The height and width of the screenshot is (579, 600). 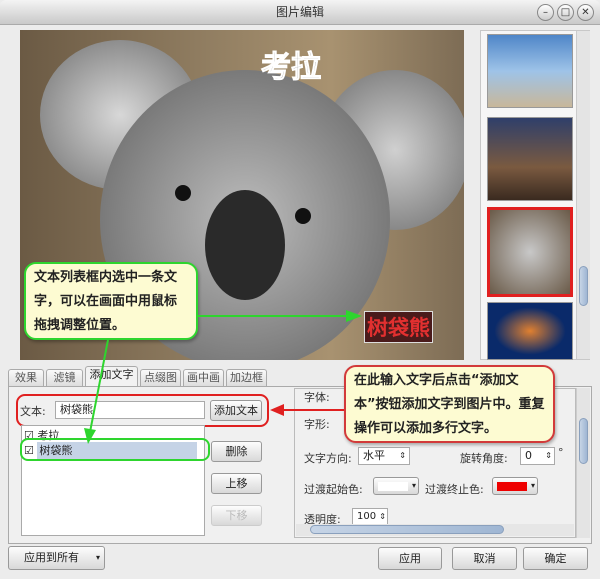 What do you see at coordinates (97, 557) in the screenshot?
I see `chevron-down-icon: ▾` at bounding box center [97, 557].